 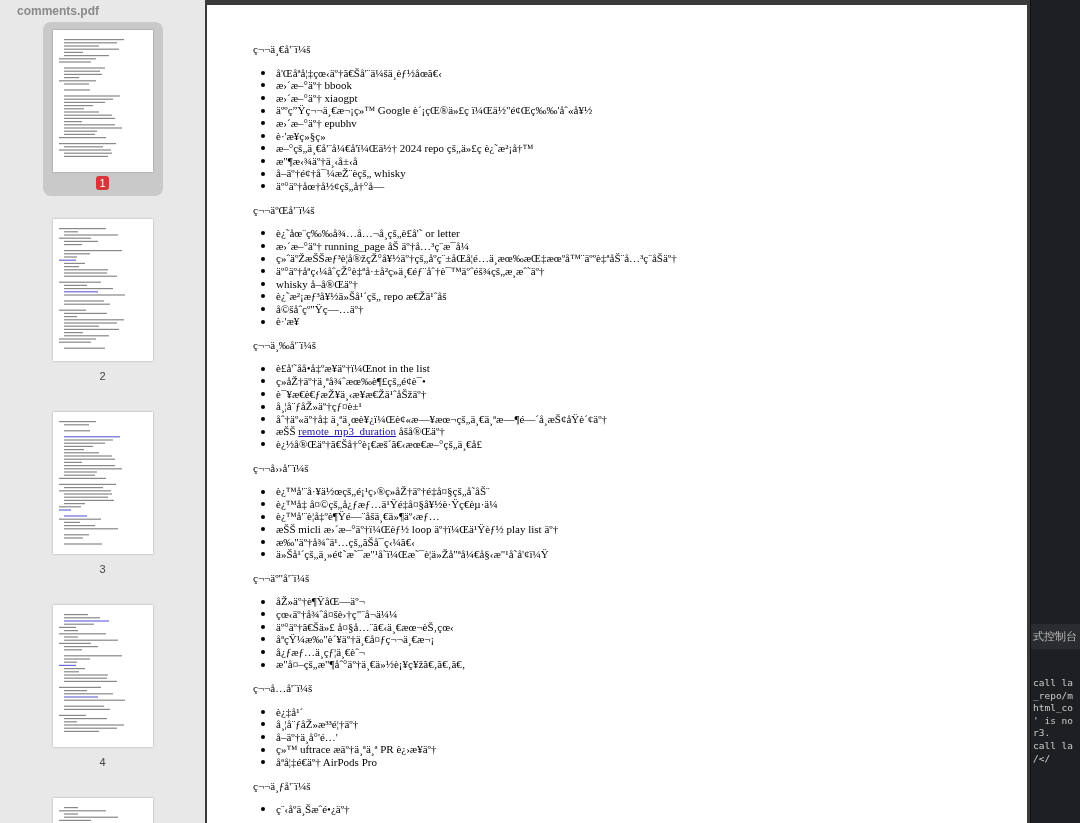 What do you see at coordinates (281, 468) in the screenshot?
I see `section-heading: ç¬¬å››å'¨ï¼š` at bounding box center [281, 468].